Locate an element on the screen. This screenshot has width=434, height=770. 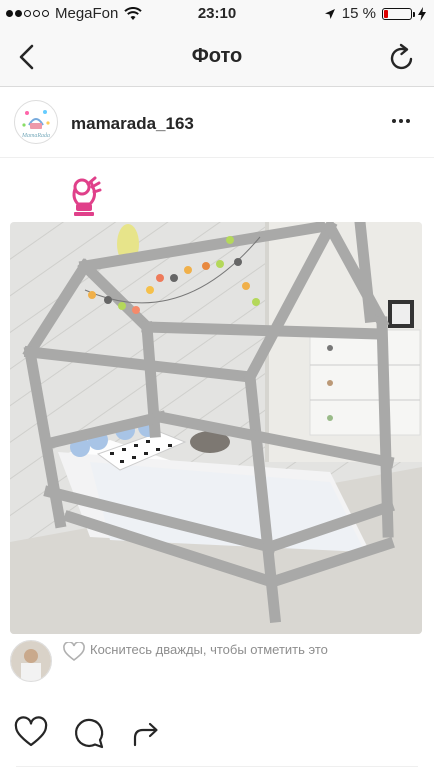
ok-hand-emoji-icon is located at coordinates (87, 196).